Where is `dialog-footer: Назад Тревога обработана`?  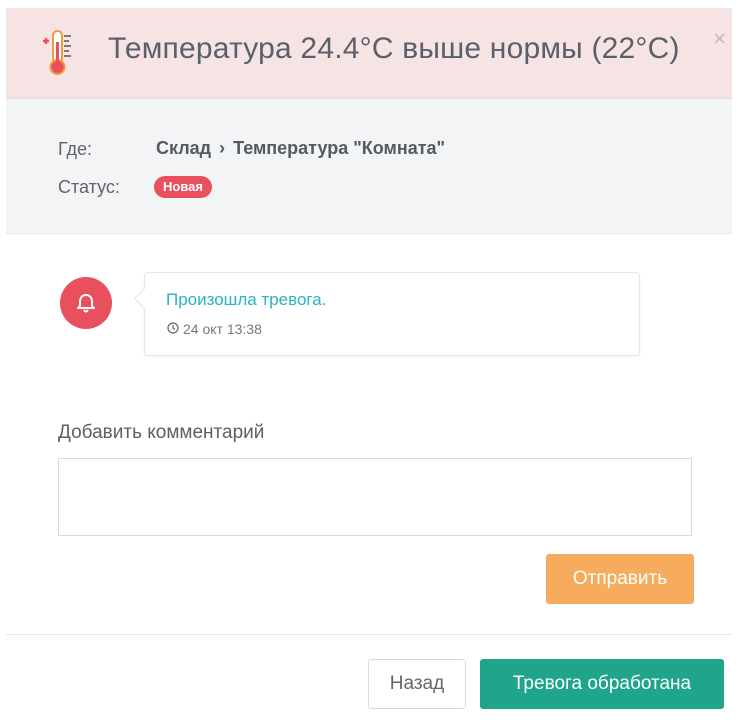
dialog-footer: Назад Тревога обработана is located at coordinates (369, 677).